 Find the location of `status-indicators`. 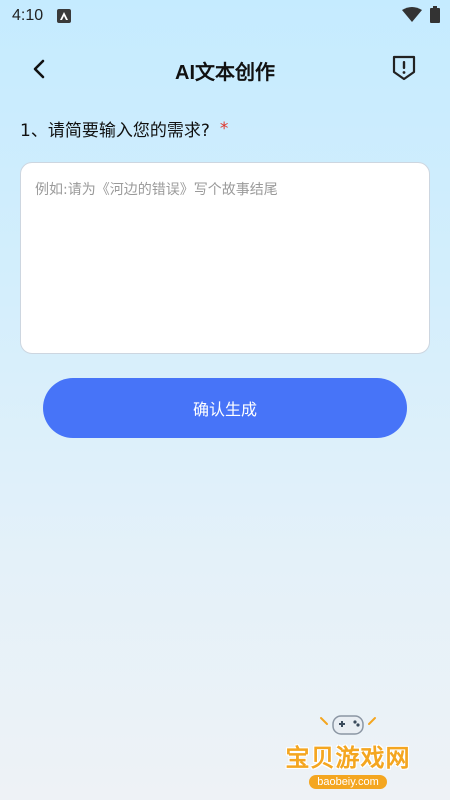

status-indicators is located at coordinates (421, 14).